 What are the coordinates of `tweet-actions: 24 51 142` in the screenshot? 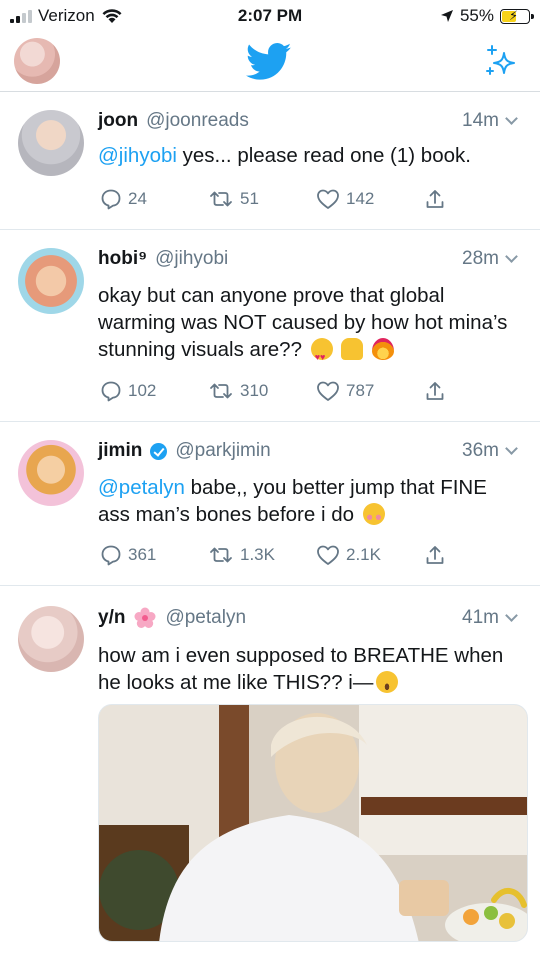 It's located at (316, 199).